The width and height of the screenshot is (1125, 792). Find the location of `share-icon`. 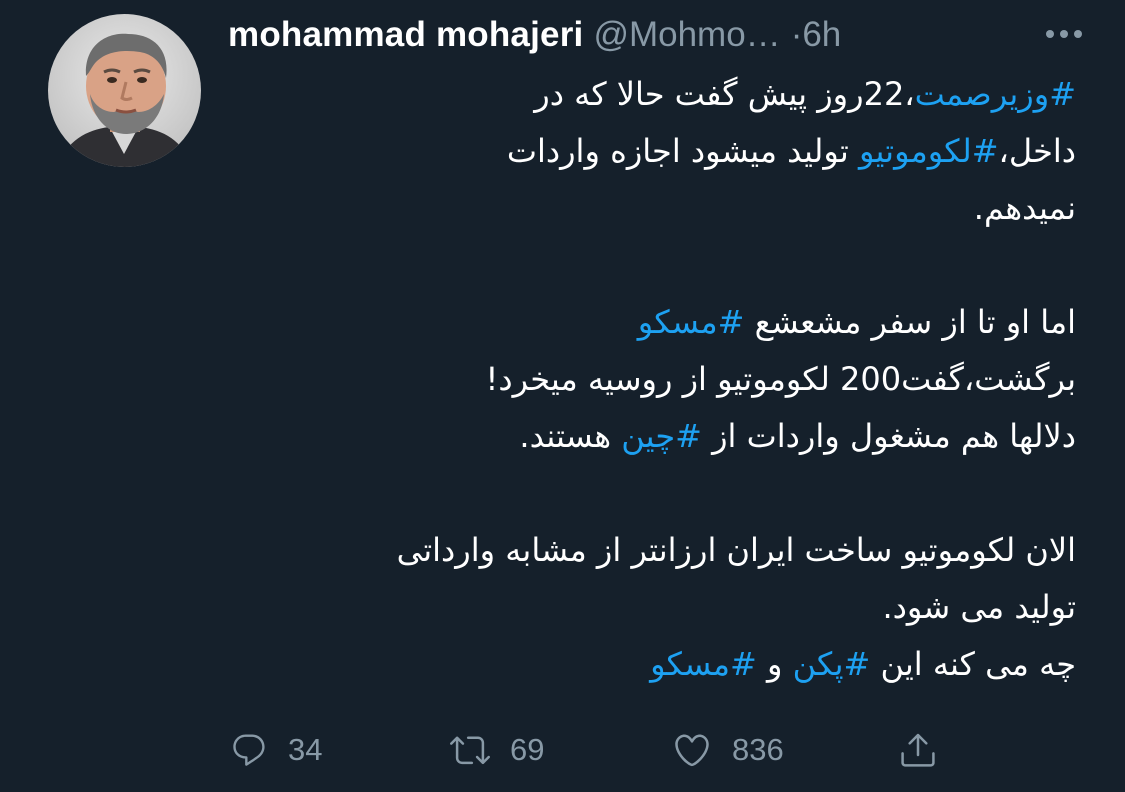

share-icon is located at coordinates (918, 750).